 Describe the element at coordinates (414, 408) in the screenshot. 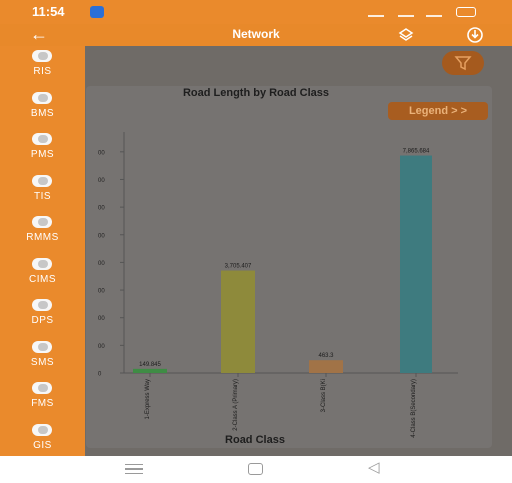

I see `x-tick-label: 4-Class B(Secondary)` at that location.